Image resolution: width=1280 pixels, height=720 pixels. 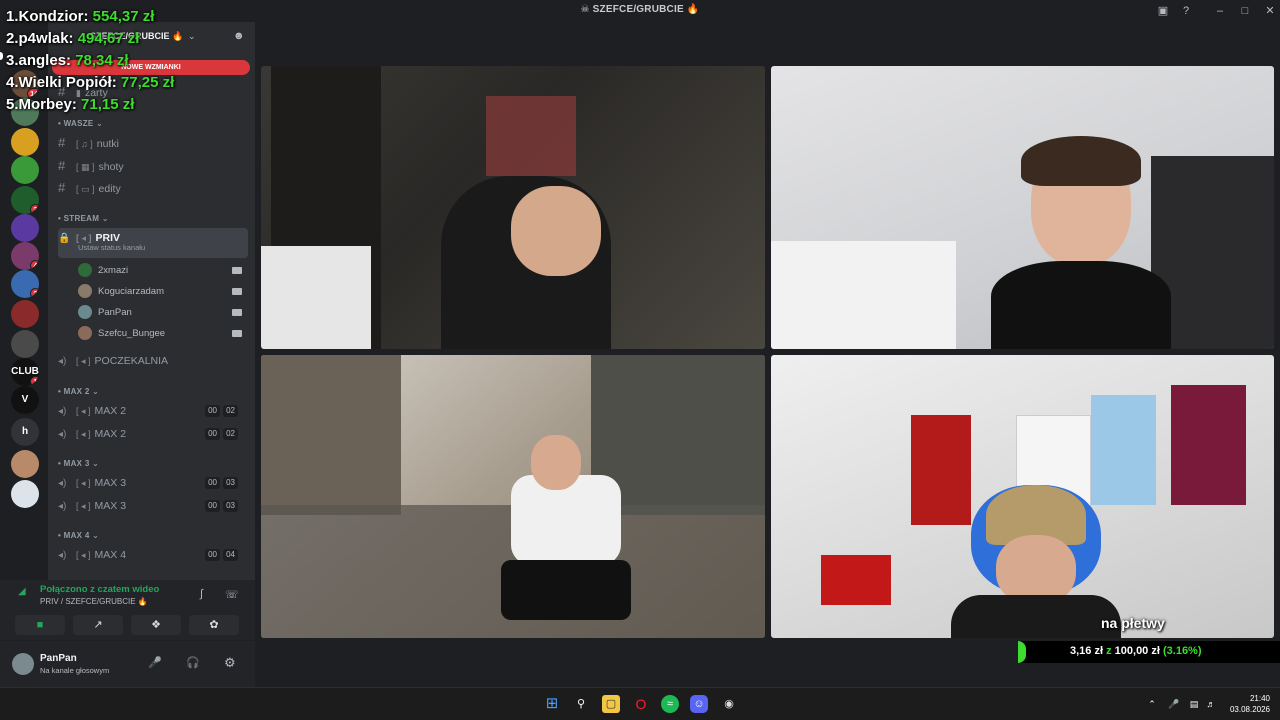 I want to click on voice-member: Koguciarzadam, so click(x=163, y=292).